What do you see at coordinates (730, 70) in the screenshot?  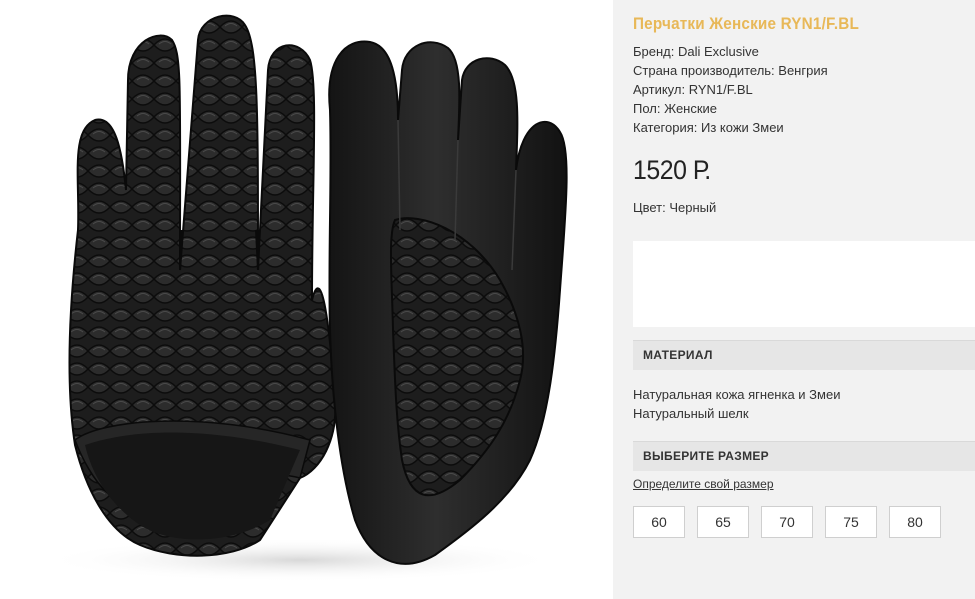 I see `spec-country: Страна производитель: Венгрия` at bounding box center [730, 70].